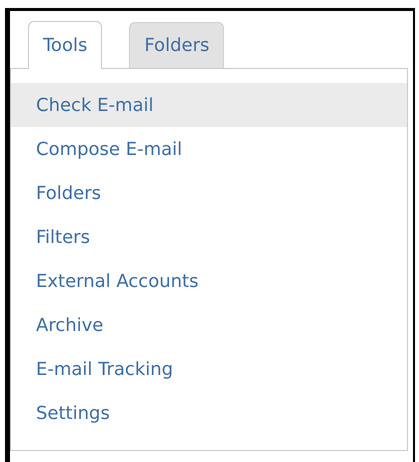 The image size is (419, 462). Describe the element at coordinates (65, 45) in the screenshot. I see `tab: Tools` at that location.